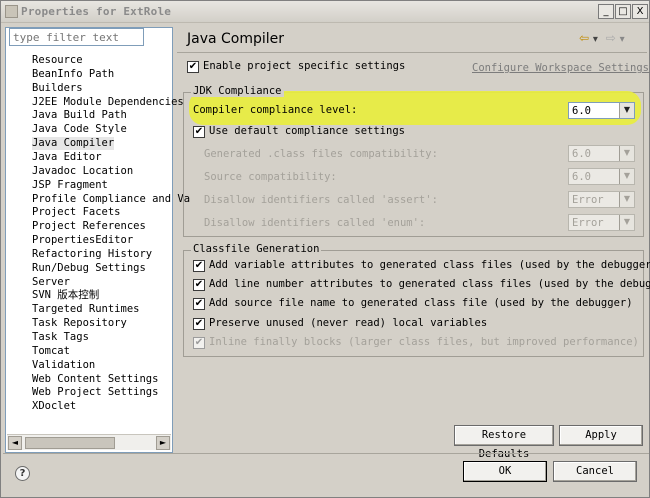  What do you see at coordinates (60, 337) in the screenshot?
I see `tree-item: Task Tags` at bounding box center [60, 337].